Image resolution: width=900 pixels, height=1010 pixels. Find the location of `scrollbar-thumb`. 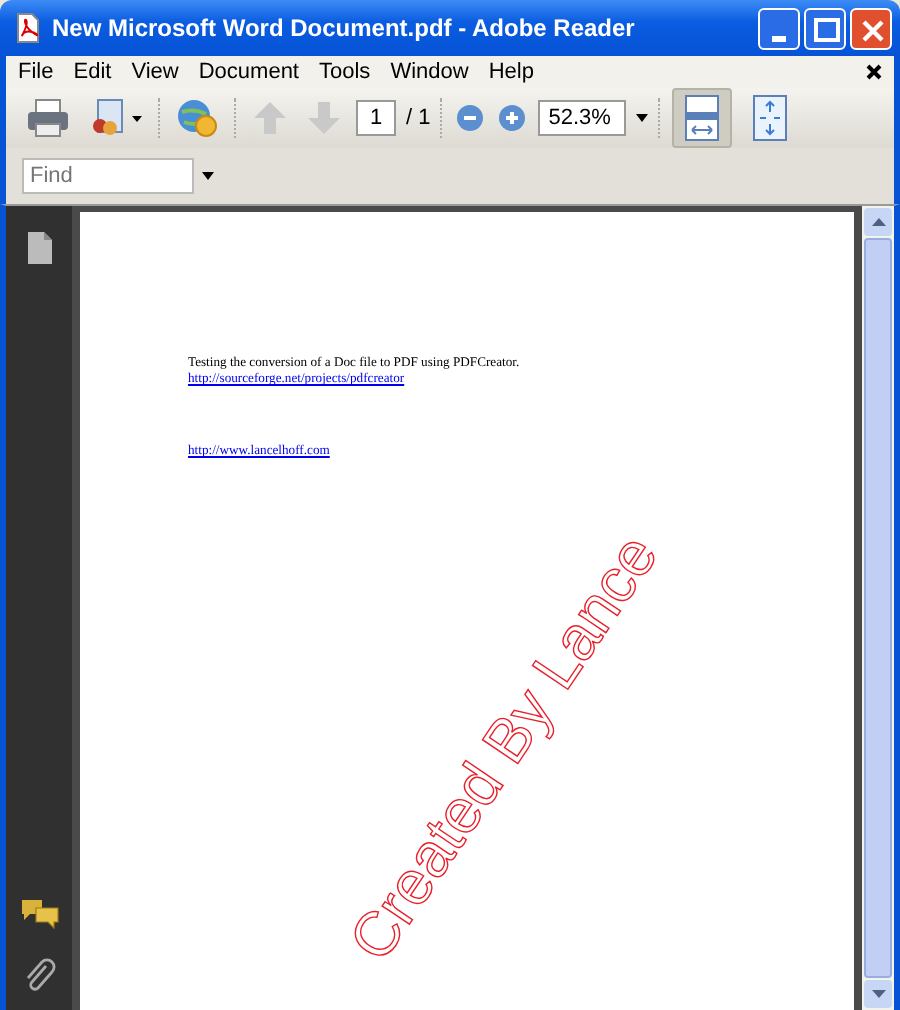

scrollbar-thumb is located at coordinates (878, 608).